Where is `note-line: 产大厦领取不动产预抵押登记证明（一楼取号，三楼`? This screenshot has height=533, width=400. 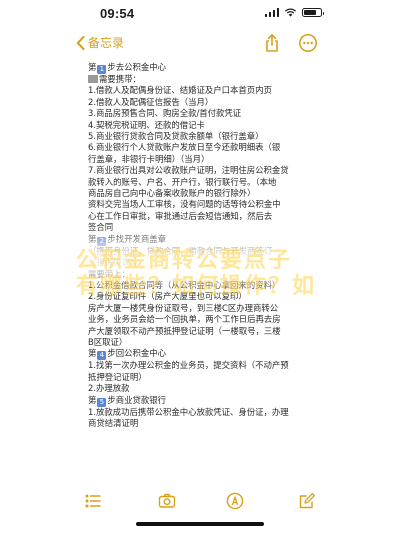 note-line: 产大厦领取不动产预抵押登记证明（一楼取号，三楼 is located at coordinates (204, 331).